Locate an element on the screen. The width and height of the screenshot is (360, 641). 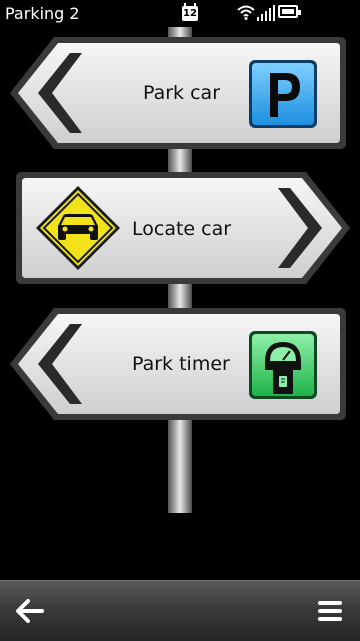
park-timer-label: Park timer is located at coordinates (181, 364).